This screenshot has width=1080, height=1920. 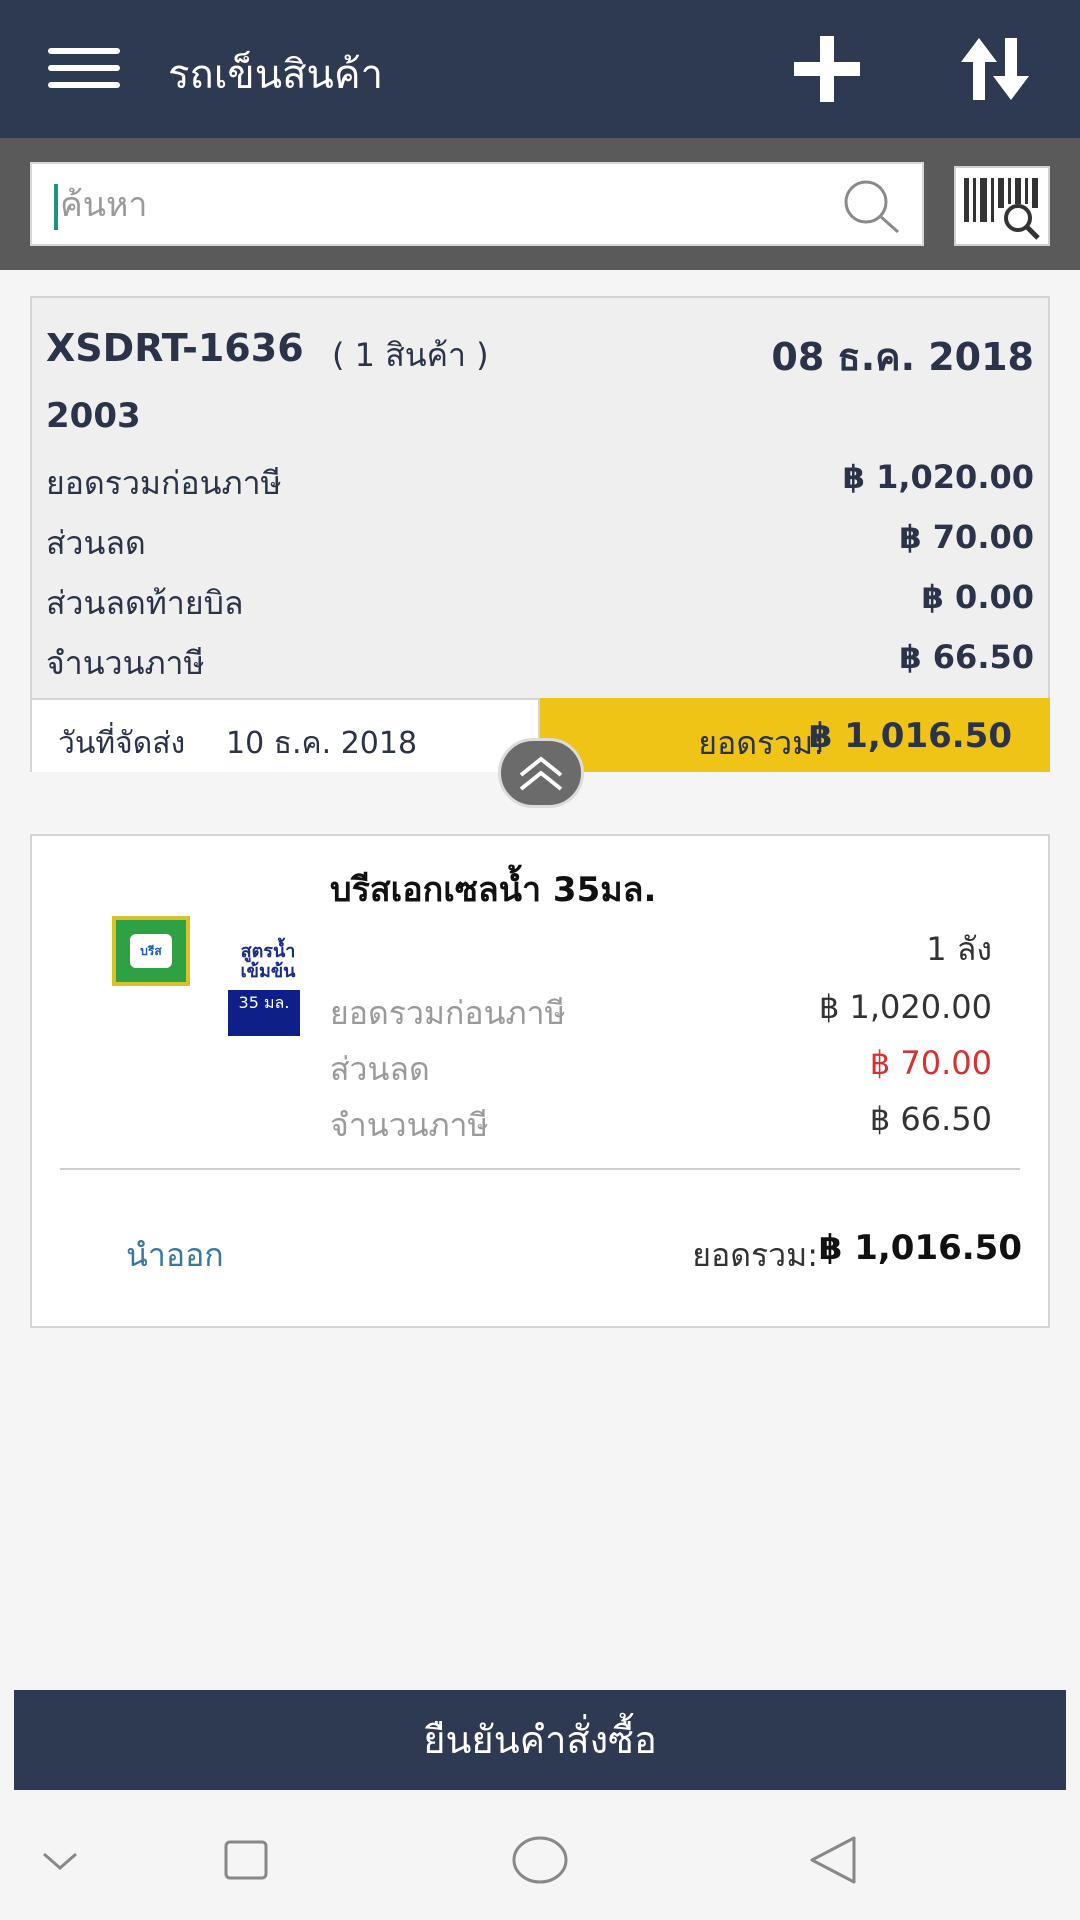 I want to click on product-image: บรีส, so click(x=151, y=951).